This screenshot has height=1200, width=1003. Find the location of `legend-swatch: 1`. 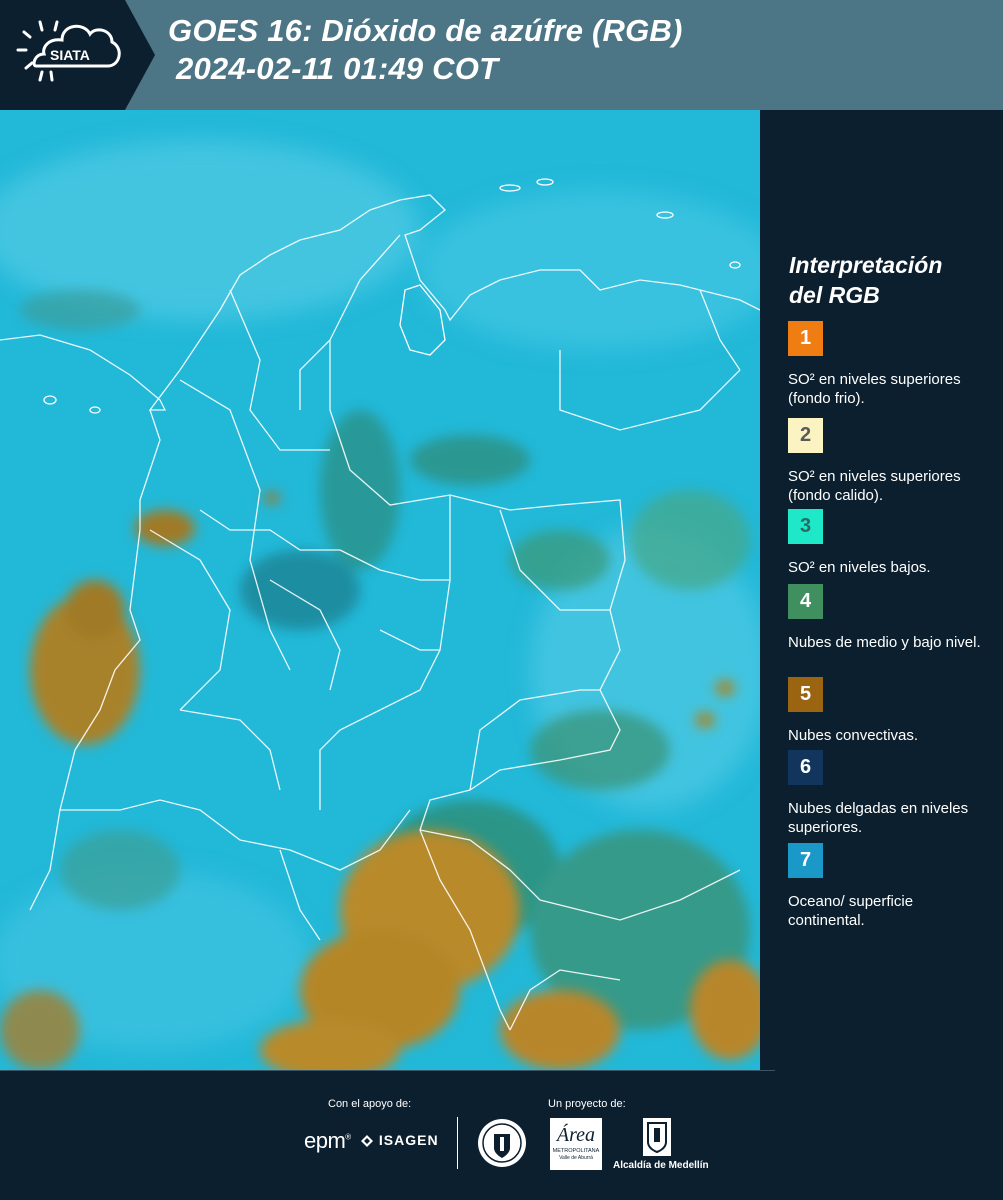

legend-swatch: 1 is located at coordinates (805, 338).